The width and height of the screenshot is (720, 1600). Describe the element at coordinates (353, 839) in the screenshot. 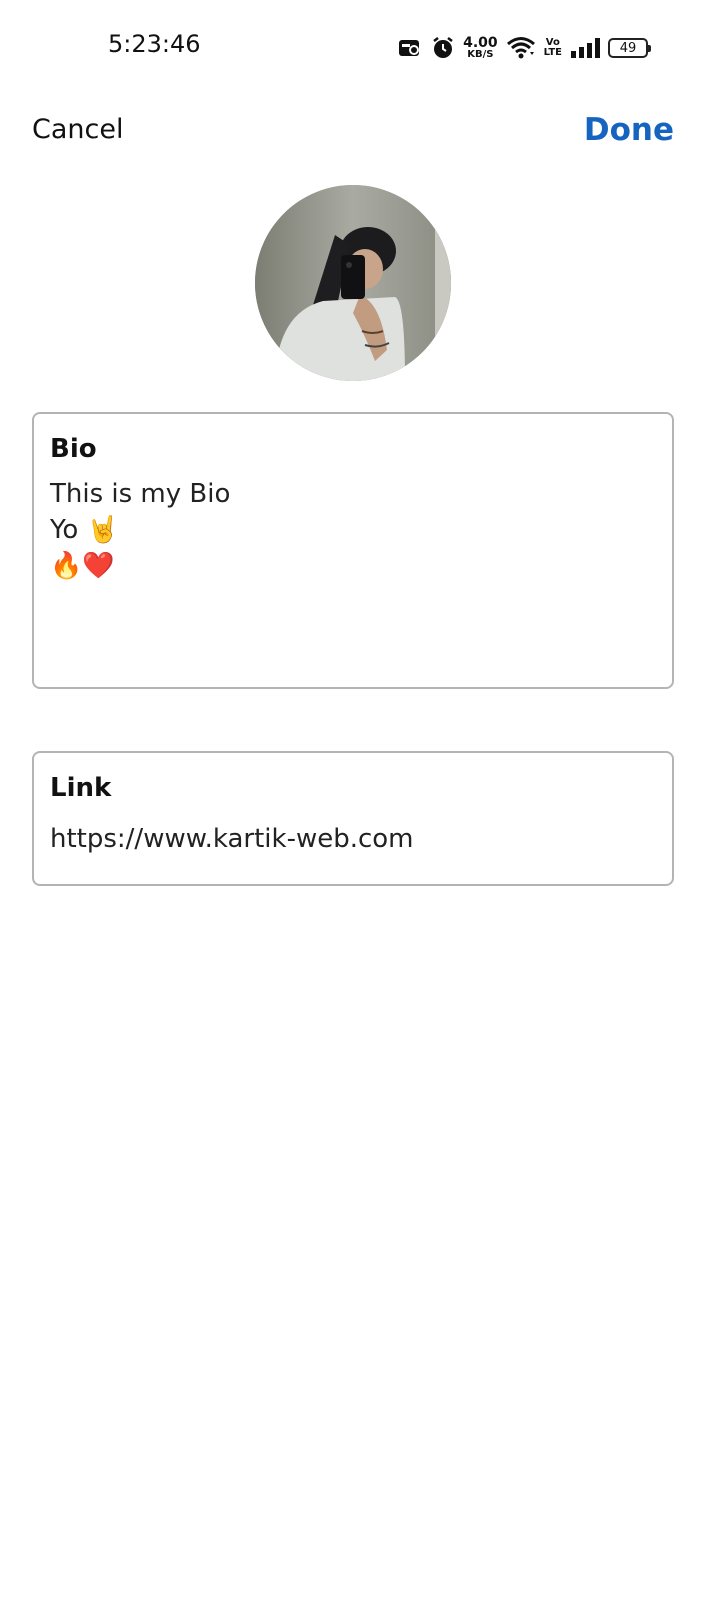

I see `link-input: https://www.kartik-web.com` at that location.